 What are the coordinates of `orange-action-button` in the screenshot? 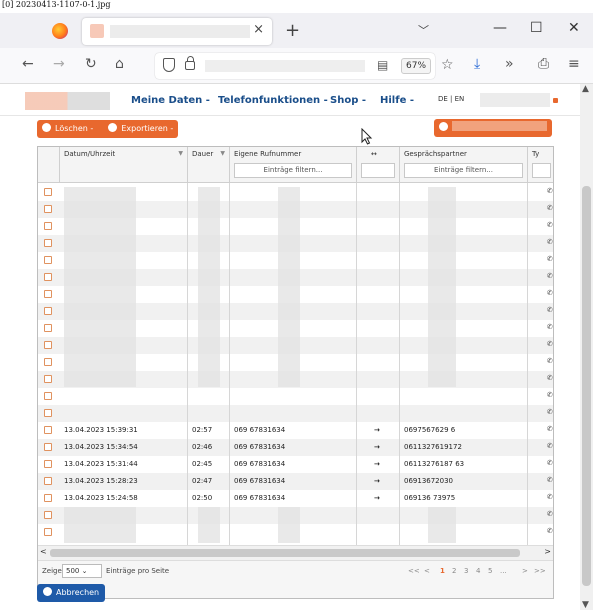 It's located at (493, 128).